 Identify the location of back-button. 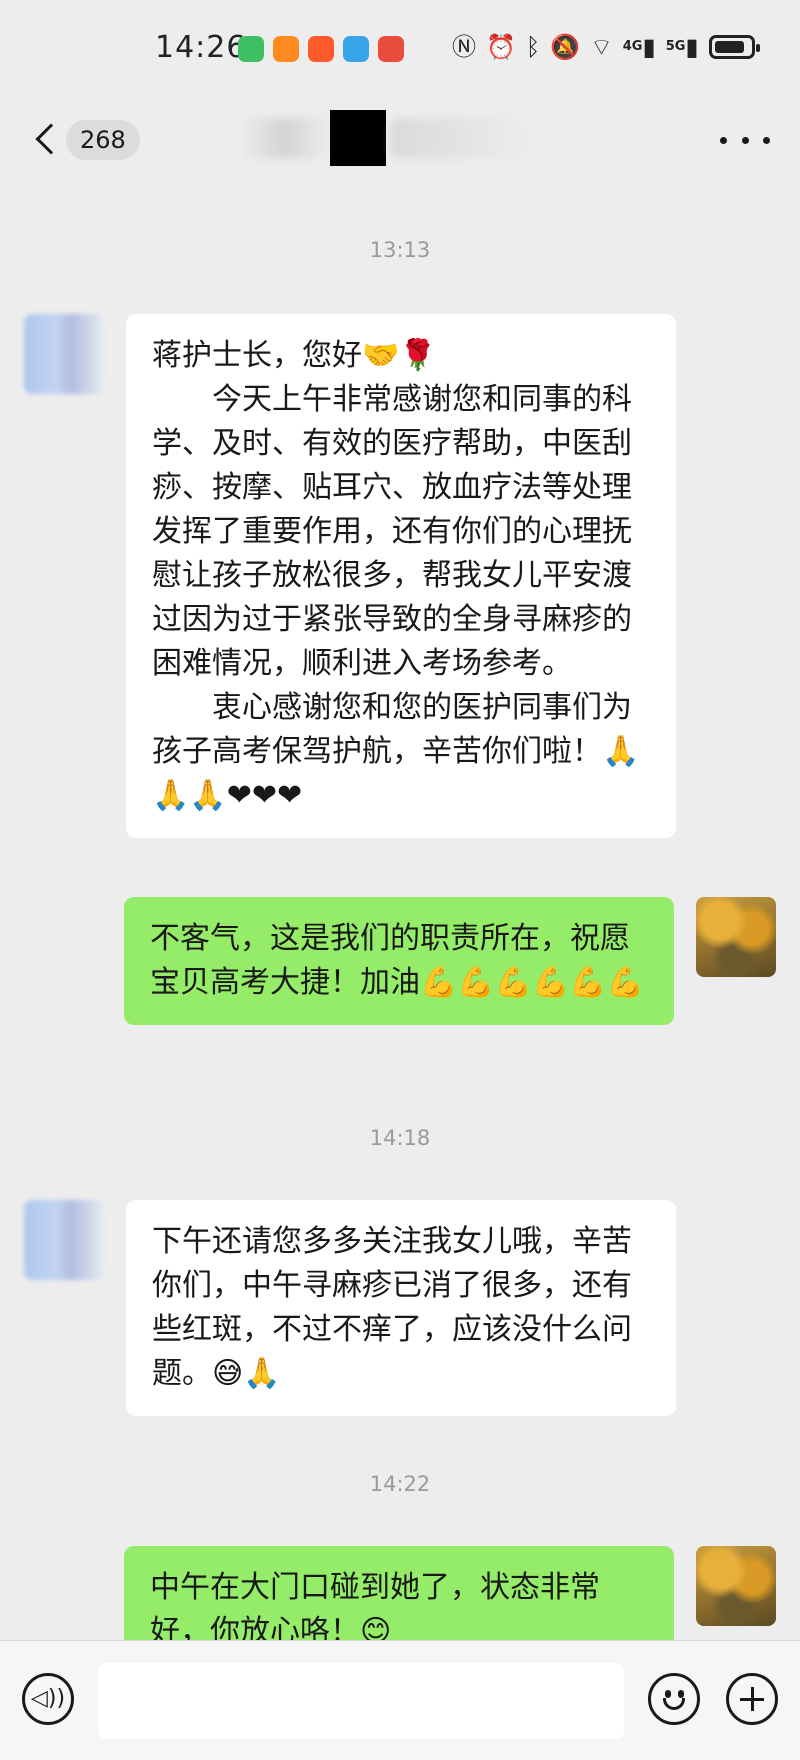
(48, 140).